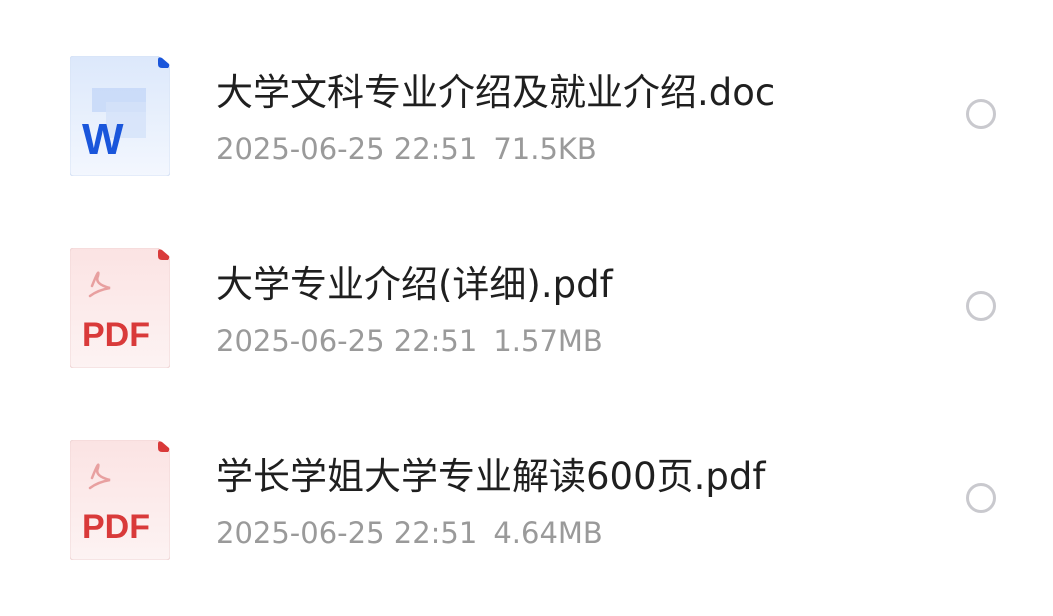 The width and height of the screenshot is (1053, 616). What do you see at coordinates (414, 284) in the screenshot?
I see `file-name: 大学专业介绍(详细).pdf` at bounding box center [414, 284].